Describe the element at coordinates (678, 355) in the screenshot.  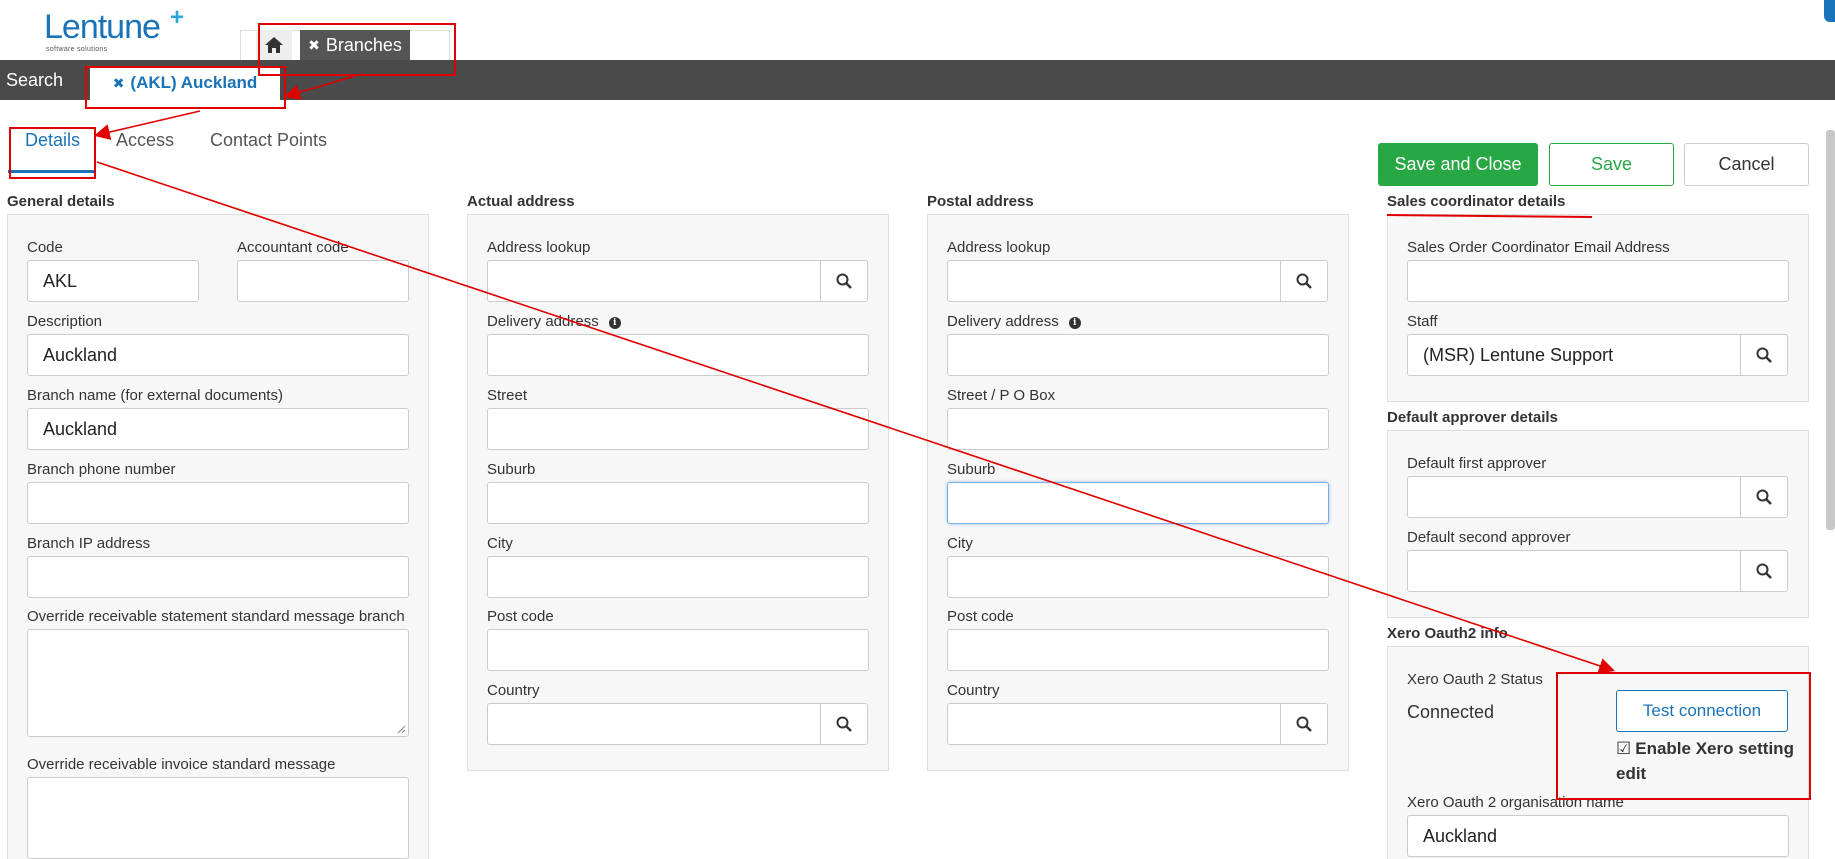
I see `actual-delivery-input` at that location.